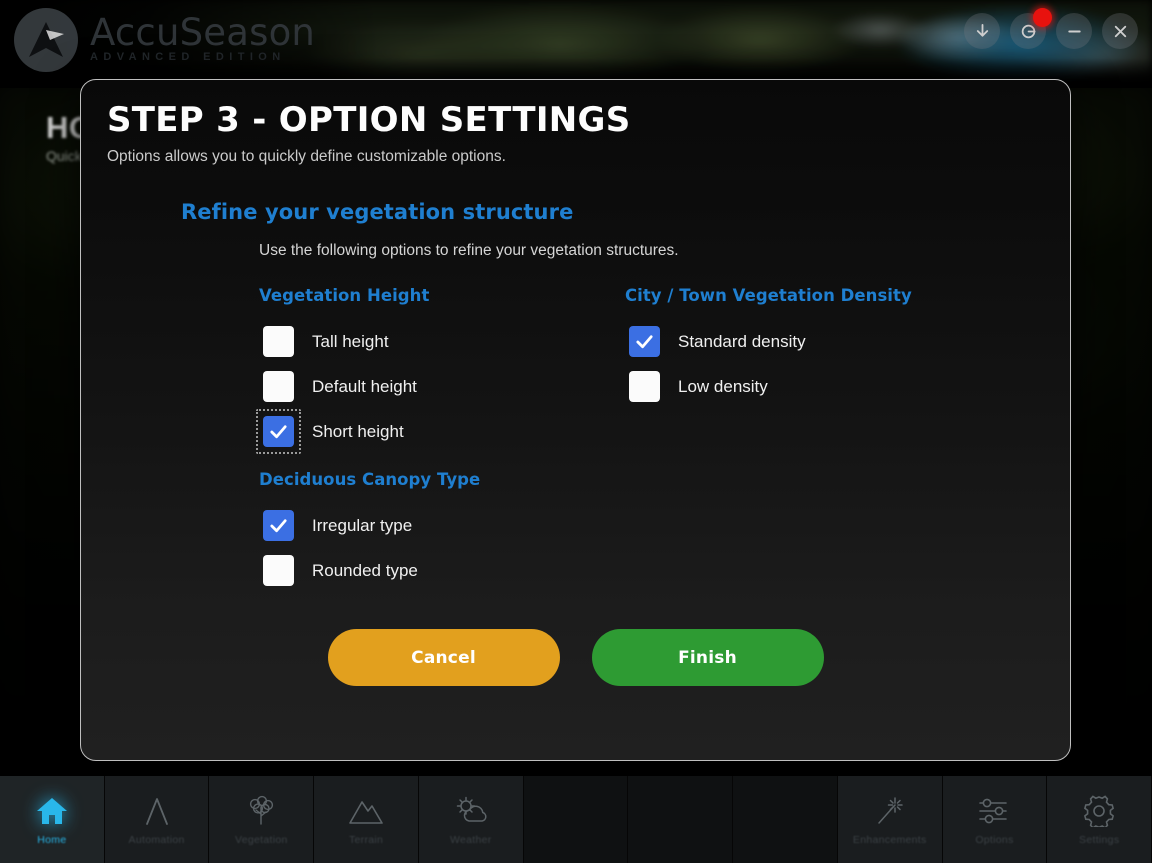 The width and height of the screenshot is (1152, 863). I want to click on notification-badge, so click(1042, 17).